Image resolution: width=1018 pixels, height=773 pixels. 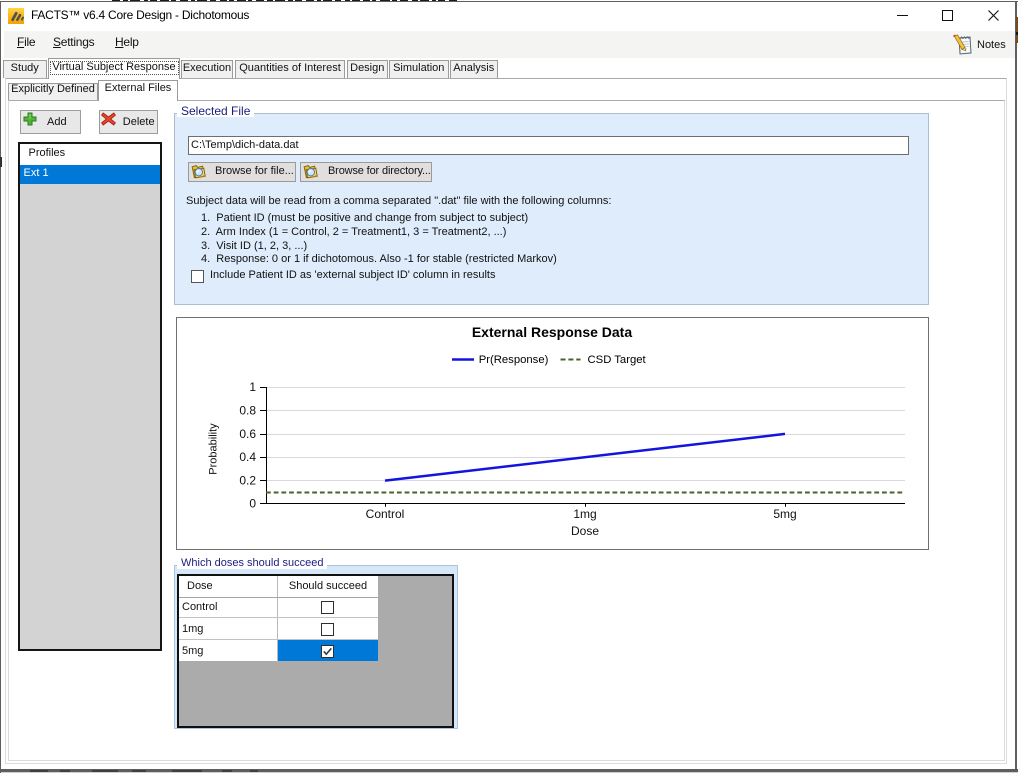 I want to click on svg-text: Dose, so click(x=585, y=531).